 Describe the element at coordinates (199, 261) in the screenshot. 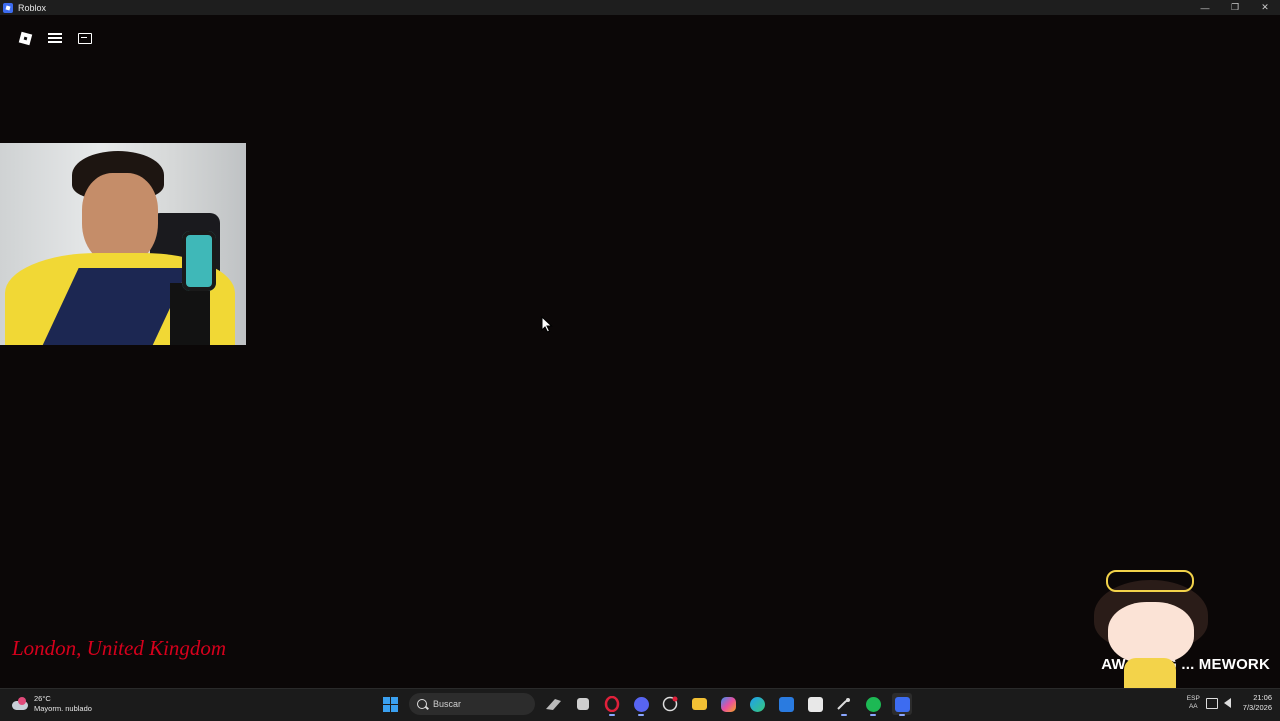

I see `webcam-microphone` at that location.